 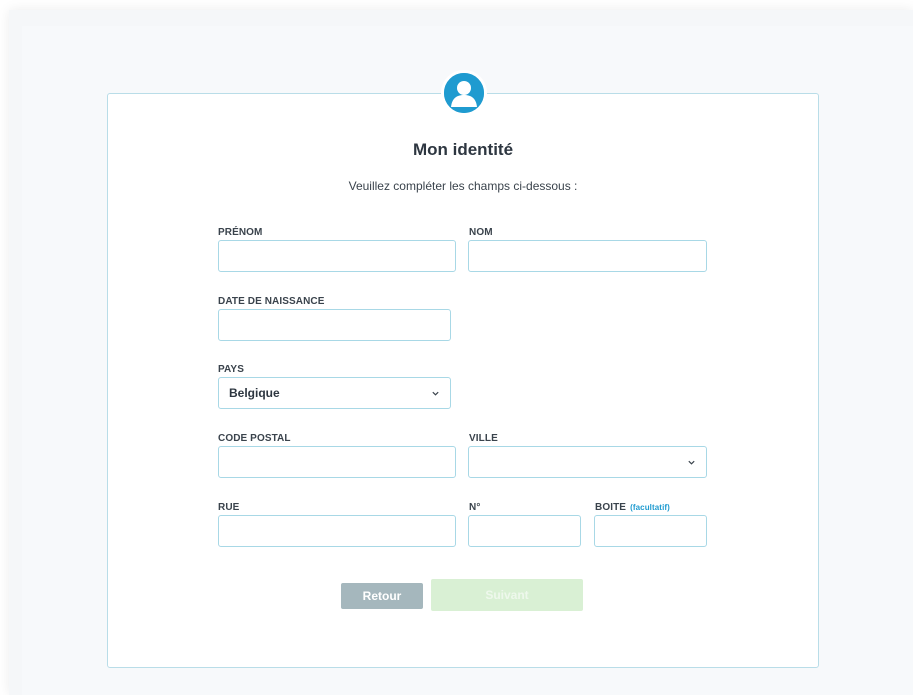 What do you see at coordinates (254, 438) in the screenshot?
I see `code-postal-label: CODE POSTAL` at bounding box center [254, 438].